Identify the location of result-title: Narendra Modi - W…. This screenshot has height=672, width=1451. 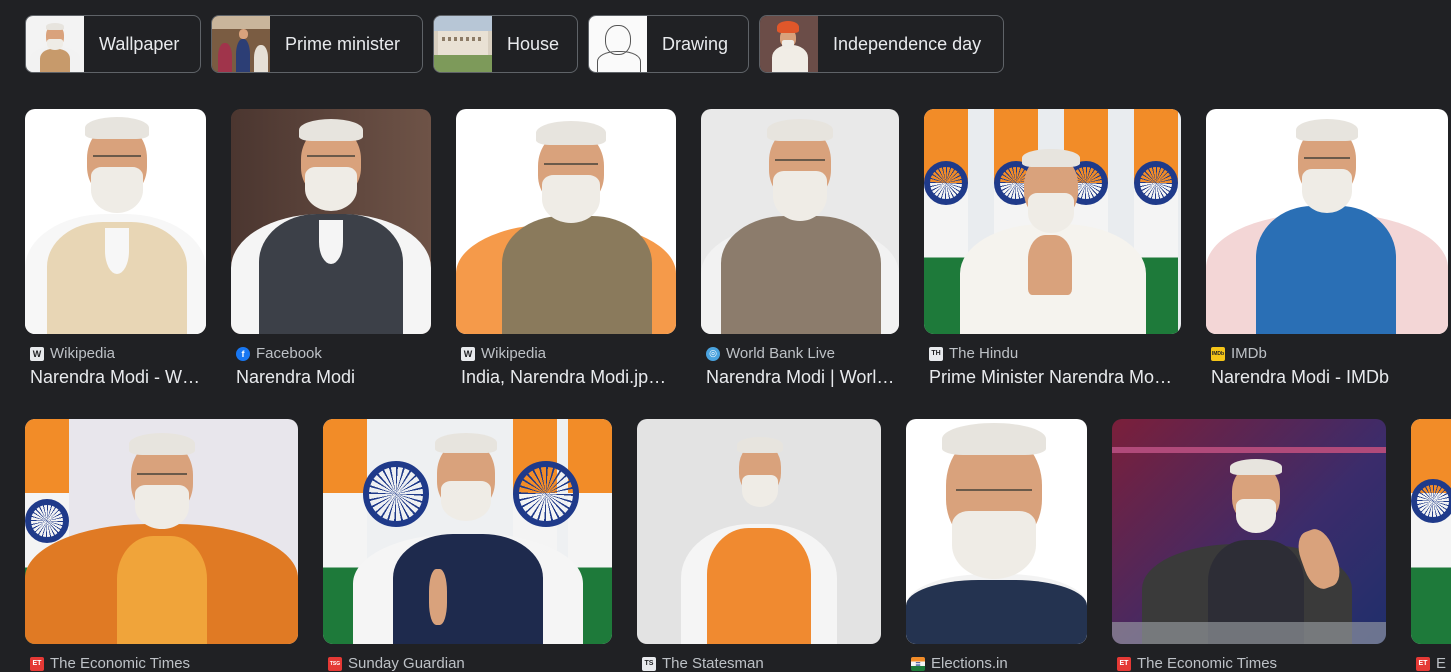
(118, 377).